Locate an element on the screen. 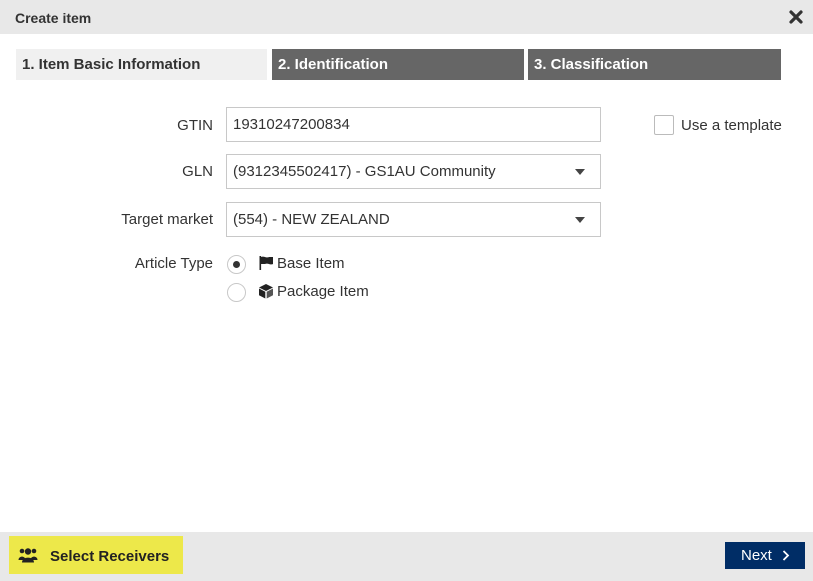 This screenshot has width=813, height=581. gln-select: (9312345502417) - GS1AU Community is located at coordinates (413, 171).